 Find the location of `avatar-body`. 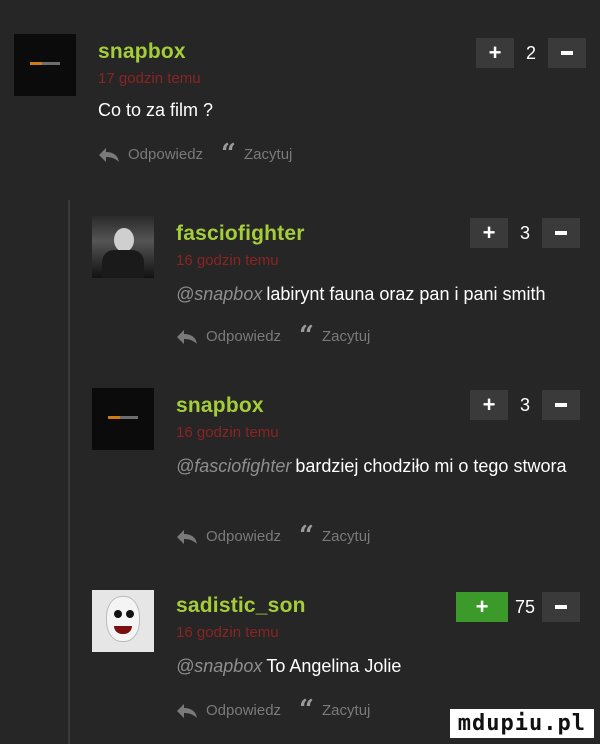

avatar-body is located at coordinates (123, 264).